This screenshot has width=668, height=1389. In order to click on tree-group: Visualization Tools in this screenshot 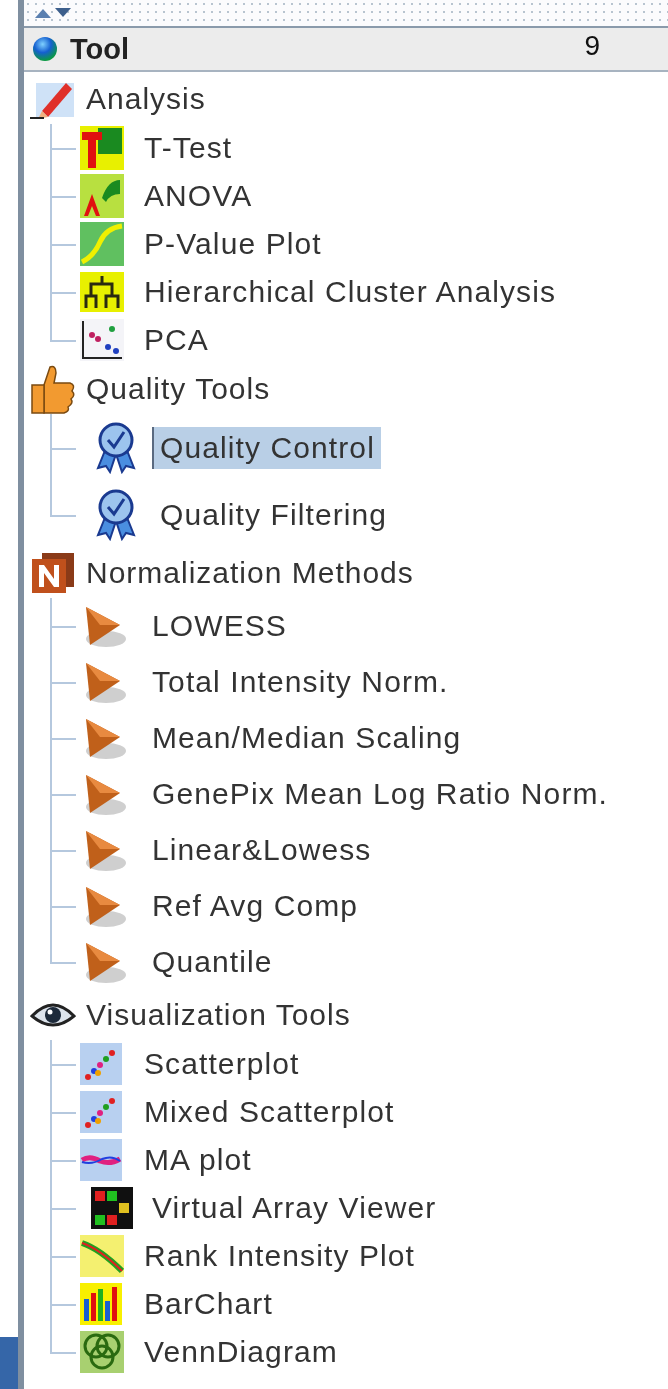, I will do `click(218, 1015)`.